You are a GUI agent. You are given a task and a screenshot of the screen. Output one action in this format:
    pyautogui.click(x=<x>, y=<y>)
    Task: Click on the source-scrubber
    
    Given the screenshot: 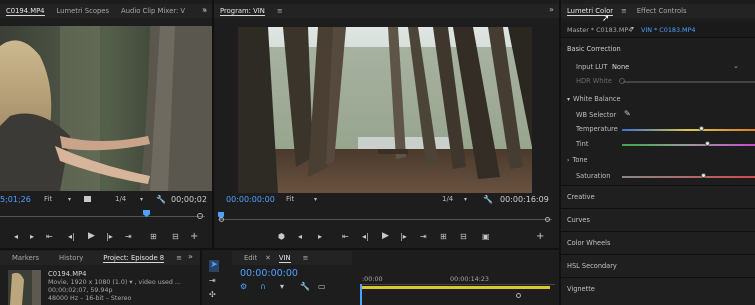 What is the action you would take?
    pyautogui.click(x=102, y=215)
    